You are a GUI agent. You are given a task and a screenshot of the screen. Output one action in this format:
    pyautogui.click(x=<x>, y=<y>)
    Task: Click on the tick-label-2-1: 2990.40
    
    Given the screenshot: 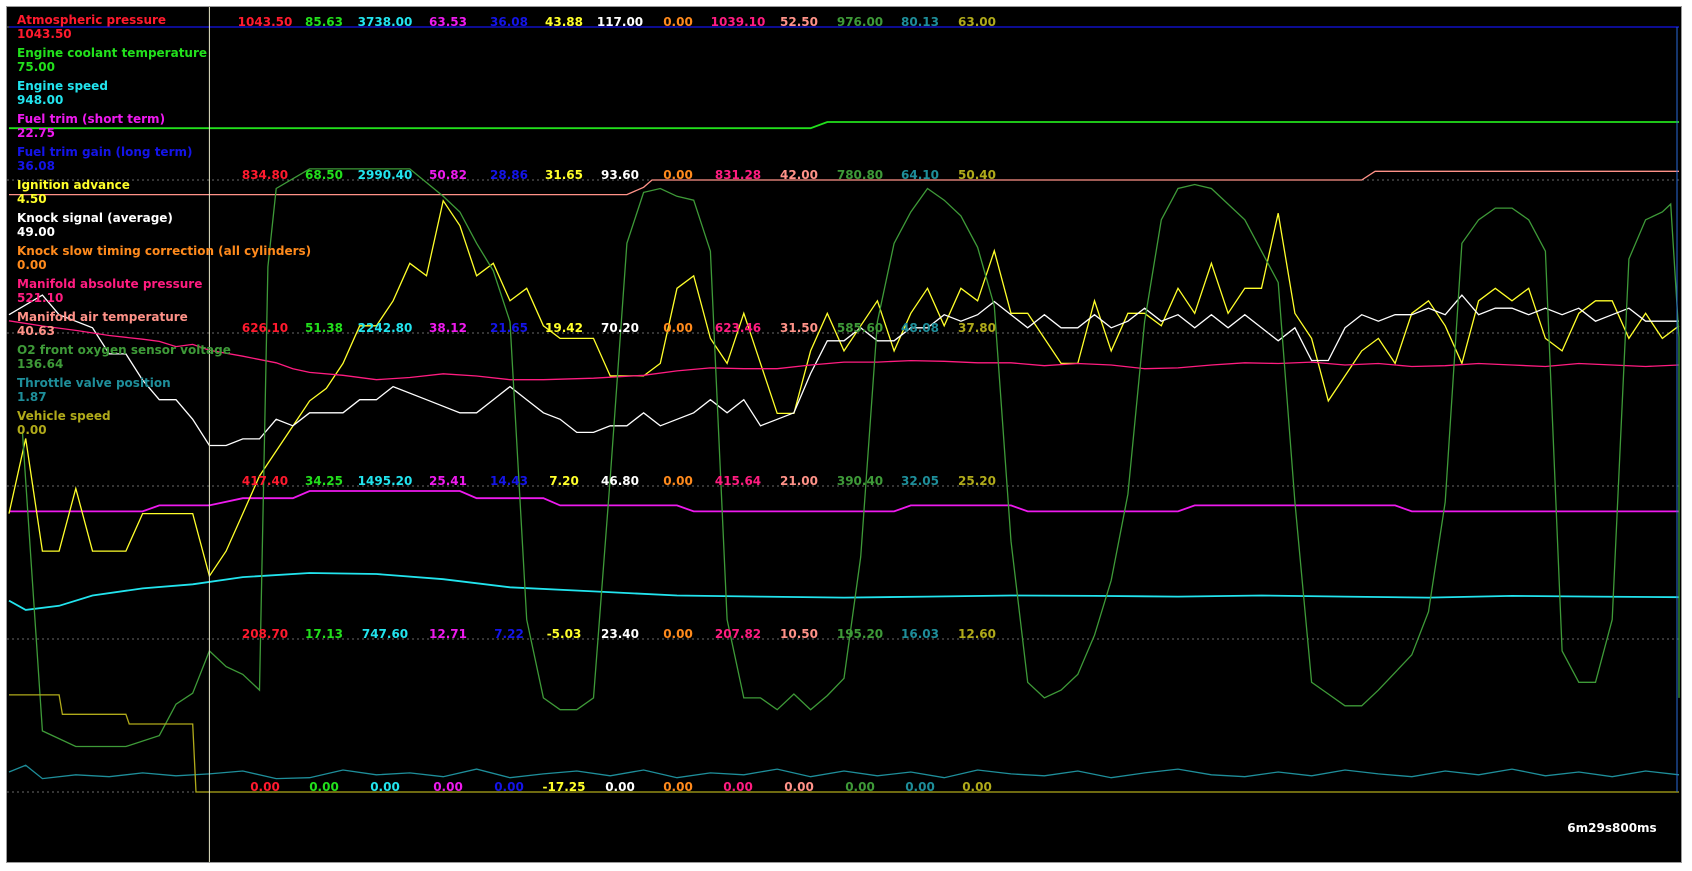 What is the action you would take?
    pyautogui.click(x=385, y=175)
    